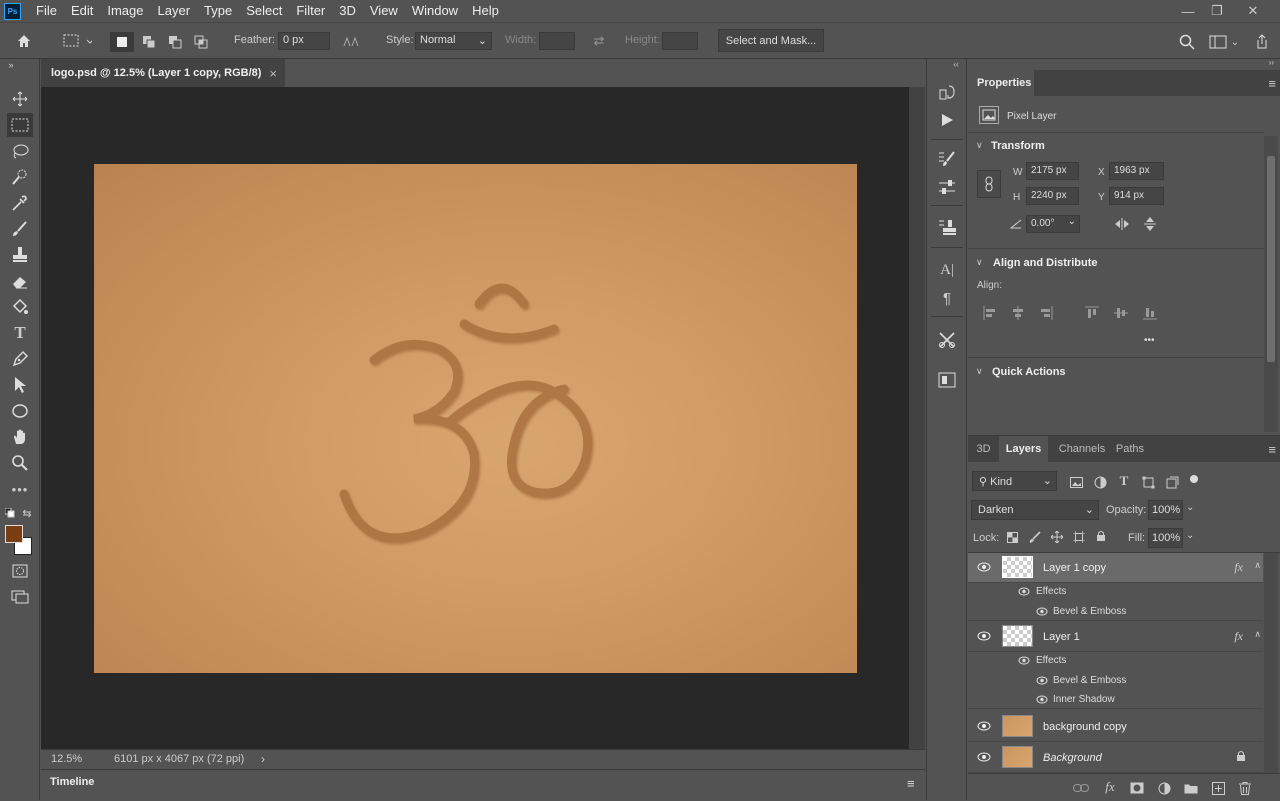  I want to click on close-window-button: ✕, so click(1253, 11).